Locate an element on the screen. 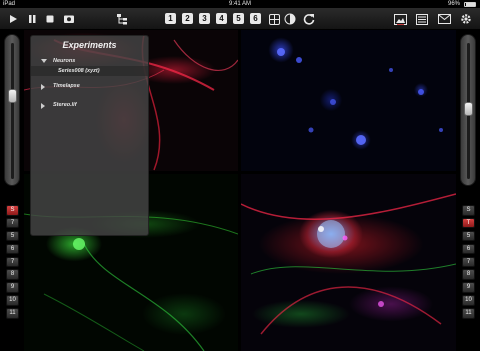 Image resolution: width=480 pixels, height=351 pixels. channel-button-4: 4 is located at coordinates (221, 18).